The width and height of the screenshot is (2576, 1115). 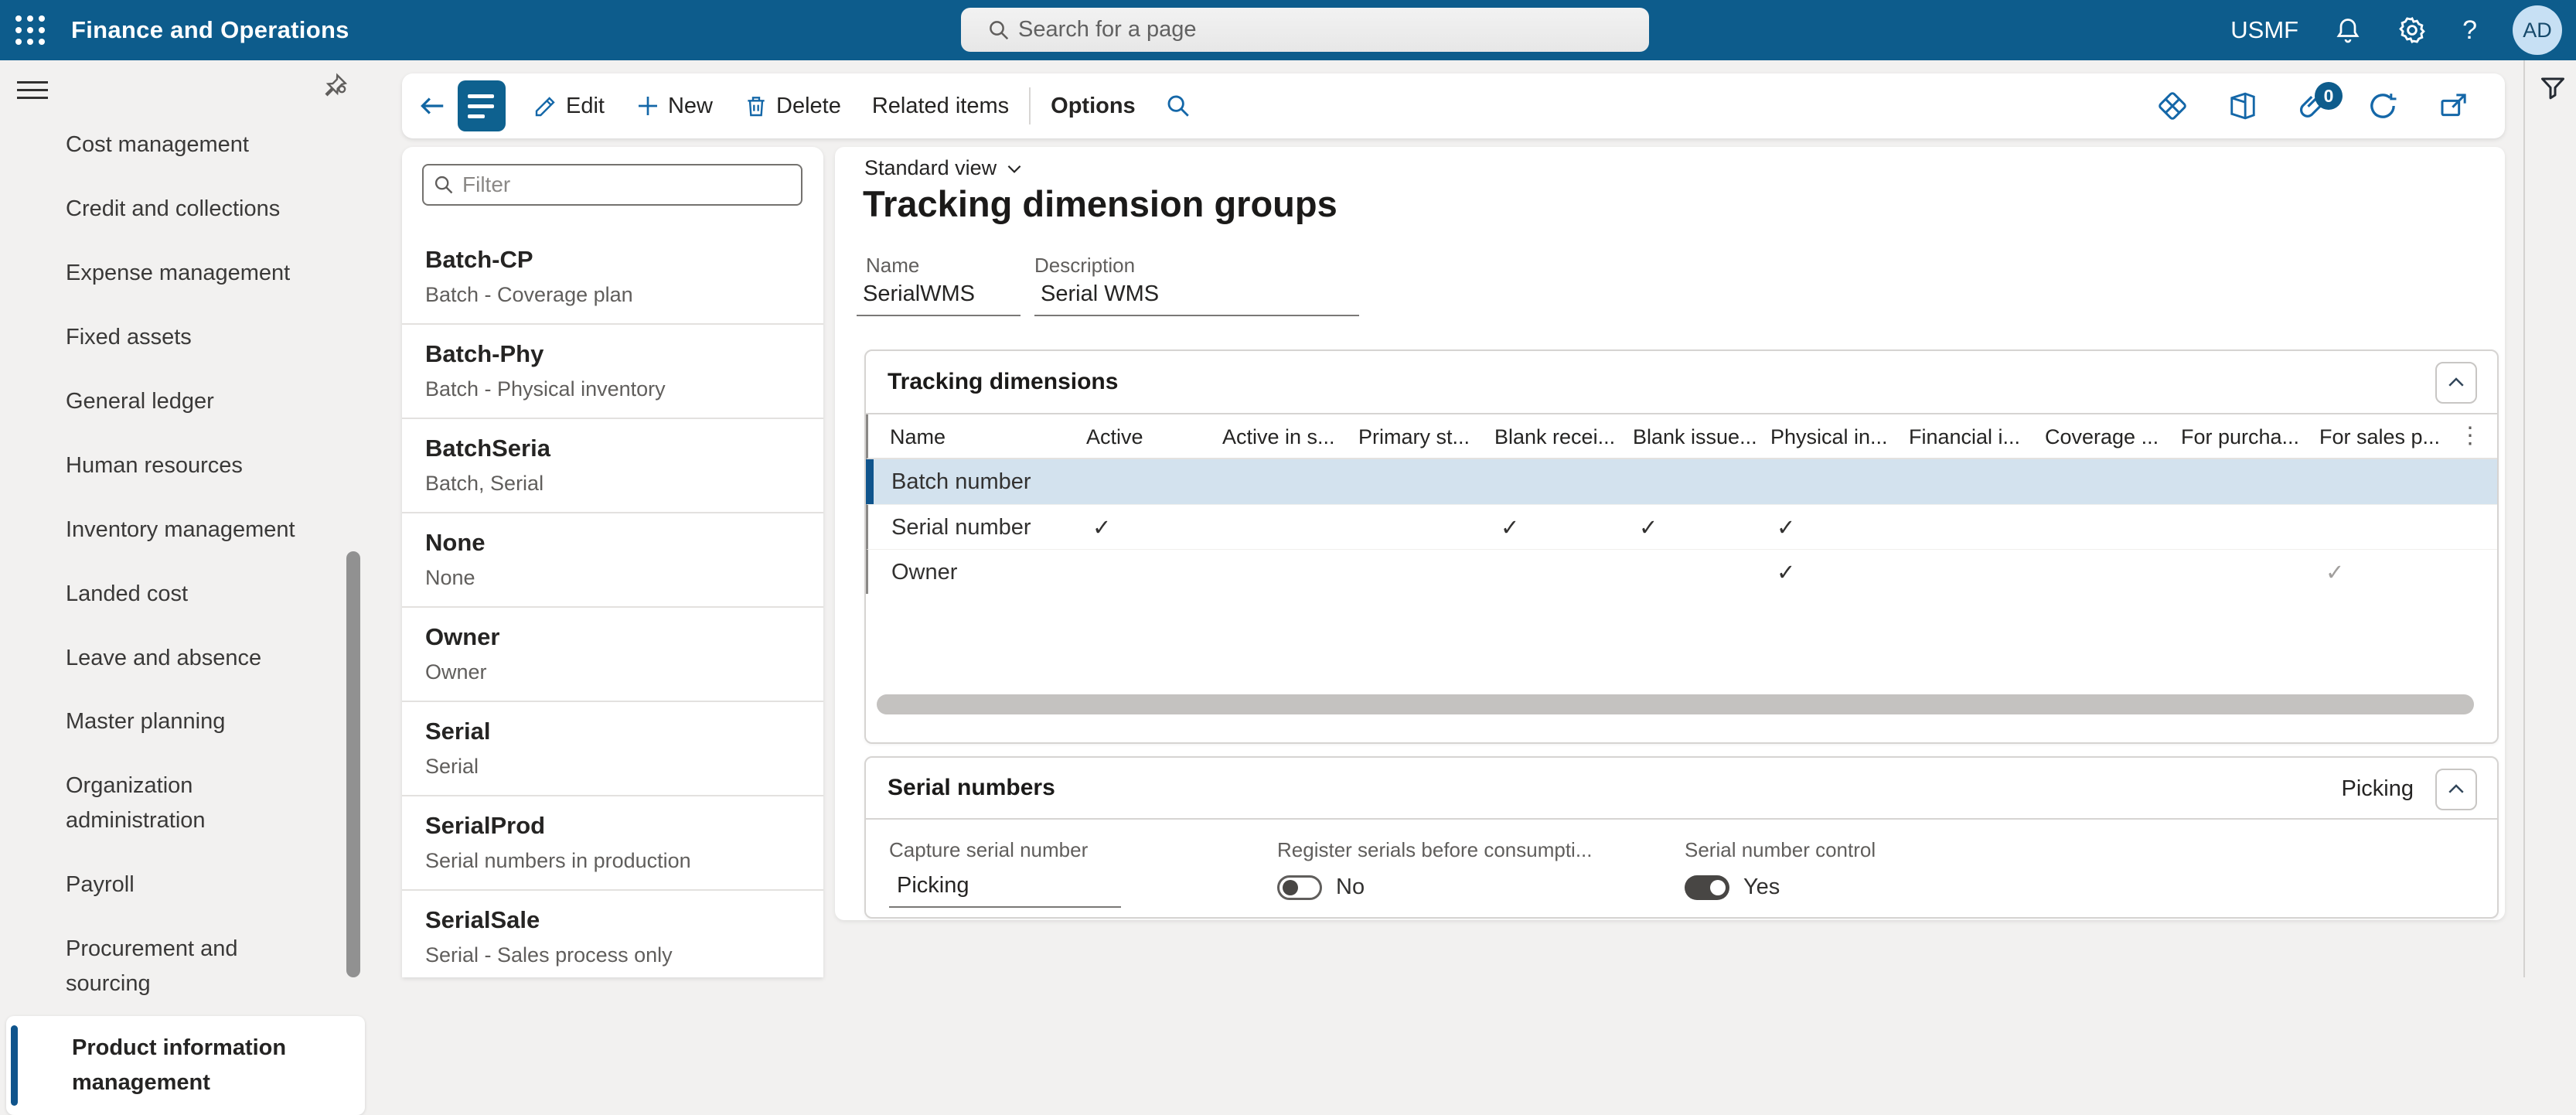 What do you see at coordinates (620, 637) in the screenshot?
I see `list-item-name: Owner` at bounding box center [620, 637].